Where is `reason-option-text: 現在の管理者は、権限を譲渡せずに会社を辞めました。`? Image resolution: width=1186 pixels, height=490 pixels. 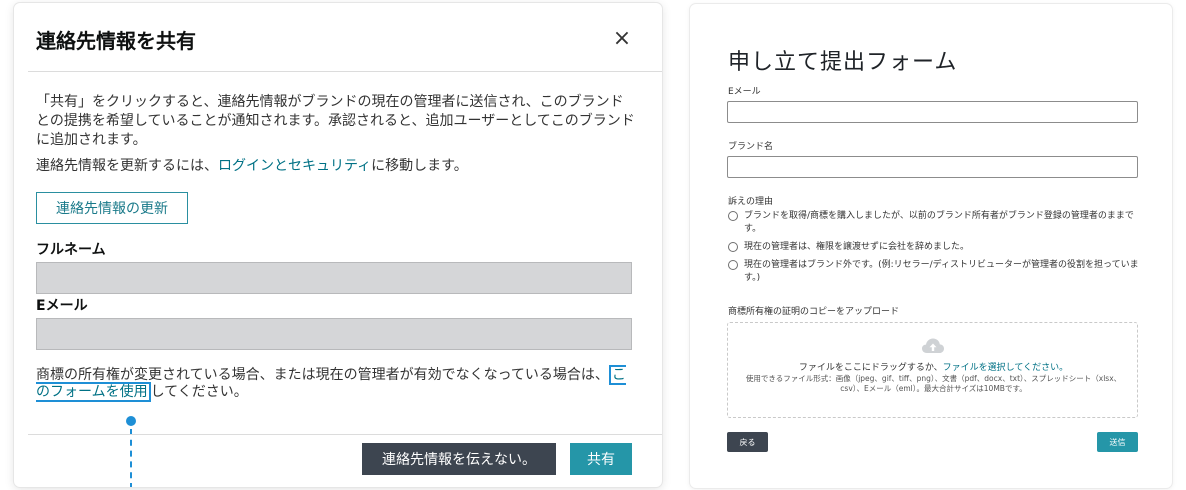 reason-option-text: 現在の管理者は、権限を譲渡せずに会社を辞めました。 is located at coordinates (857, 247).